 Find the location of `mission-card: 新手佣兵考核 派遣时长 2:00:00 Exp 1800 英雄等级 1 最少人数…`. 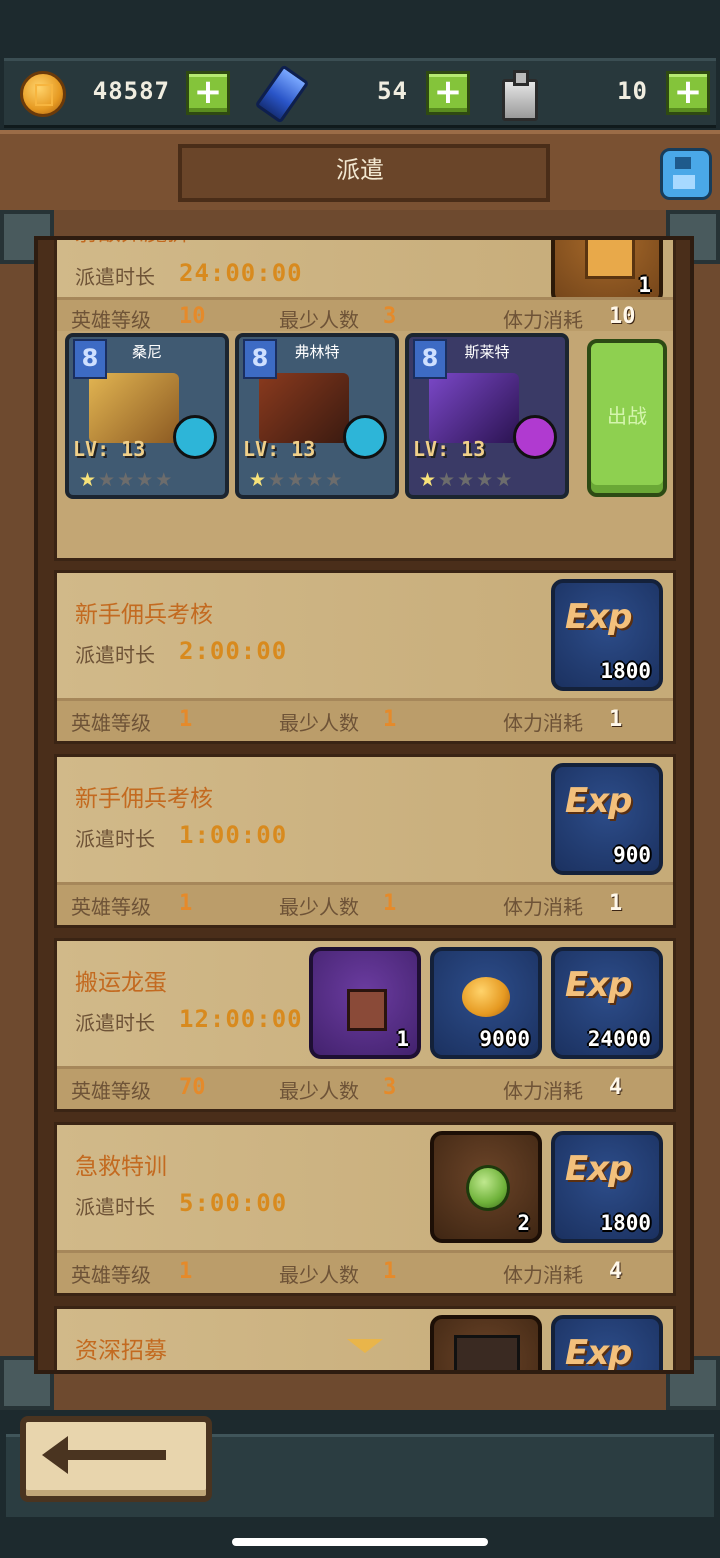

mission-card: 新手佣兵考核 派遣时长 2:00:00 Exp 1800 英雄等级 1 最少人数… is located at coordinates (365, 657).